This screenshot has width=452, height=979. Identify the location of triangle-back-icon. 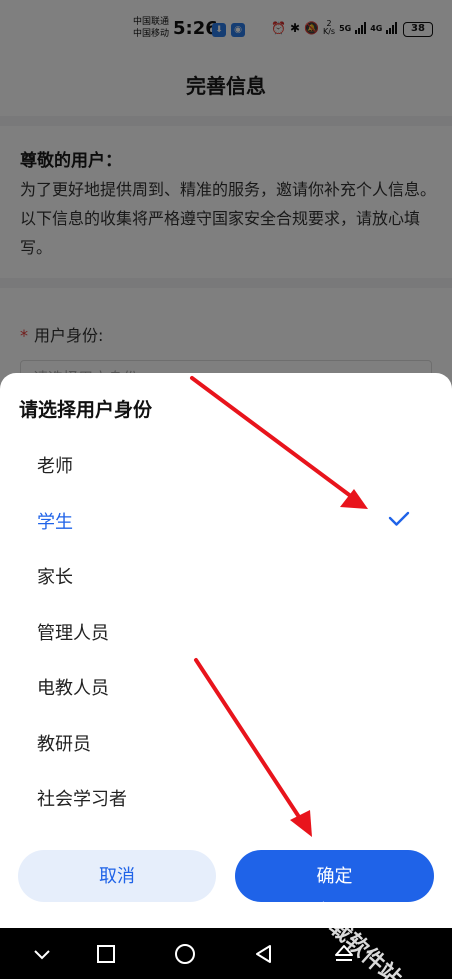
(264, 954).